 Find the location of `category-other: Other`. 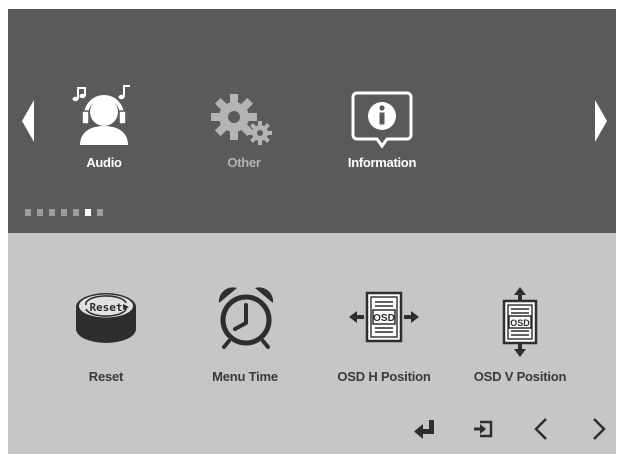

category-other: Other is located at coordinates (244, 94).